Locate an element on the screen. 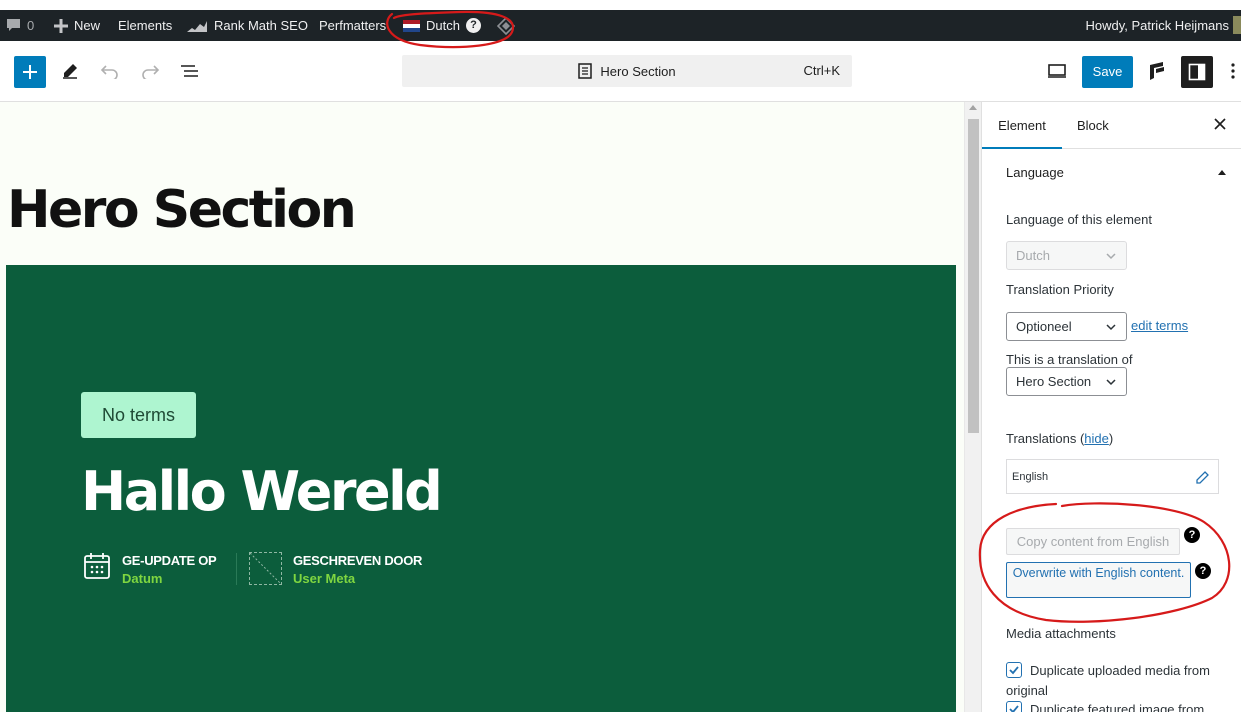  admin-bar-language: Dutch ? is located at coordinates (442, 25).